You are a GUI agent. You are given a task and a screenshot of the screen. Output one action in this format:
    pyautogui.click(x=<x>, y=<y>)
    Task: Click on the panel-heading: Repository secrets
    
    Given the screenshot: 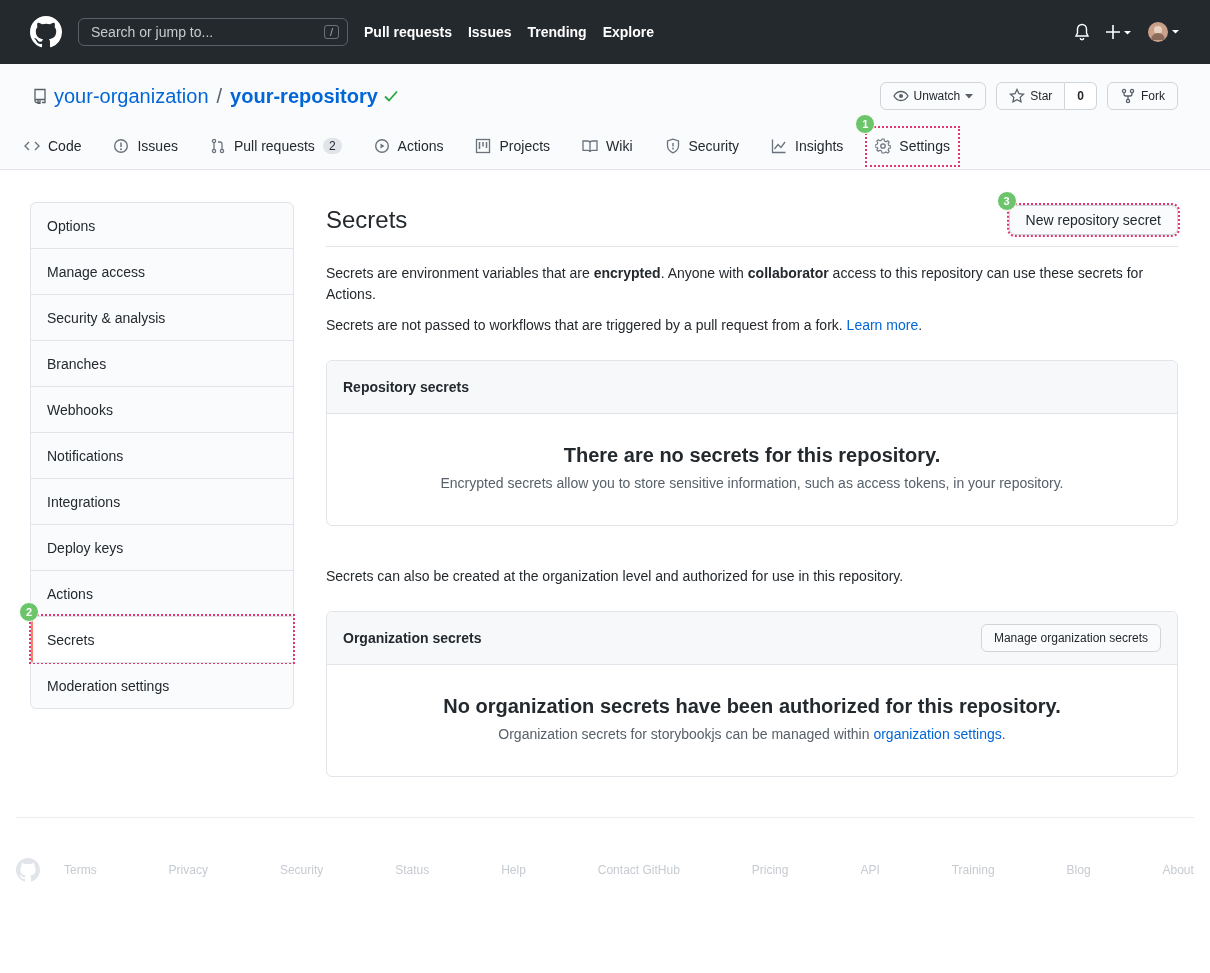 What is the action you would take?
    pyautogui.click(x=406, y=387)
    